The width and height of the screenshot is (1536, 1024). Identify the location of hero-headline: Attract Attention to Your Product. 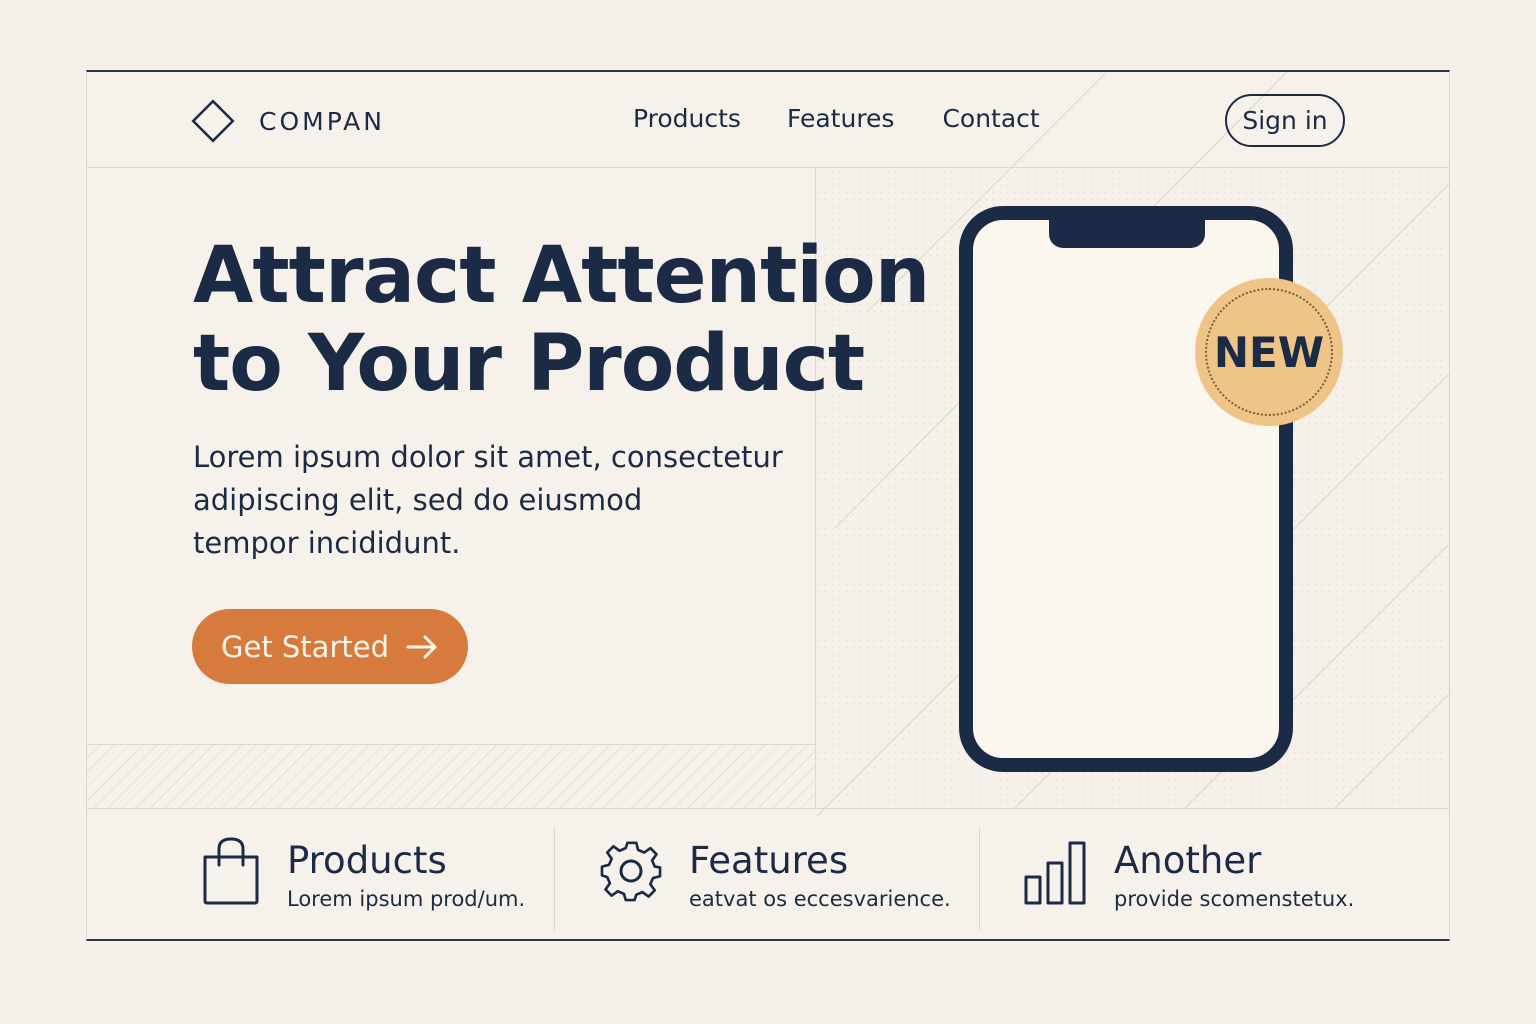
(561, 320).